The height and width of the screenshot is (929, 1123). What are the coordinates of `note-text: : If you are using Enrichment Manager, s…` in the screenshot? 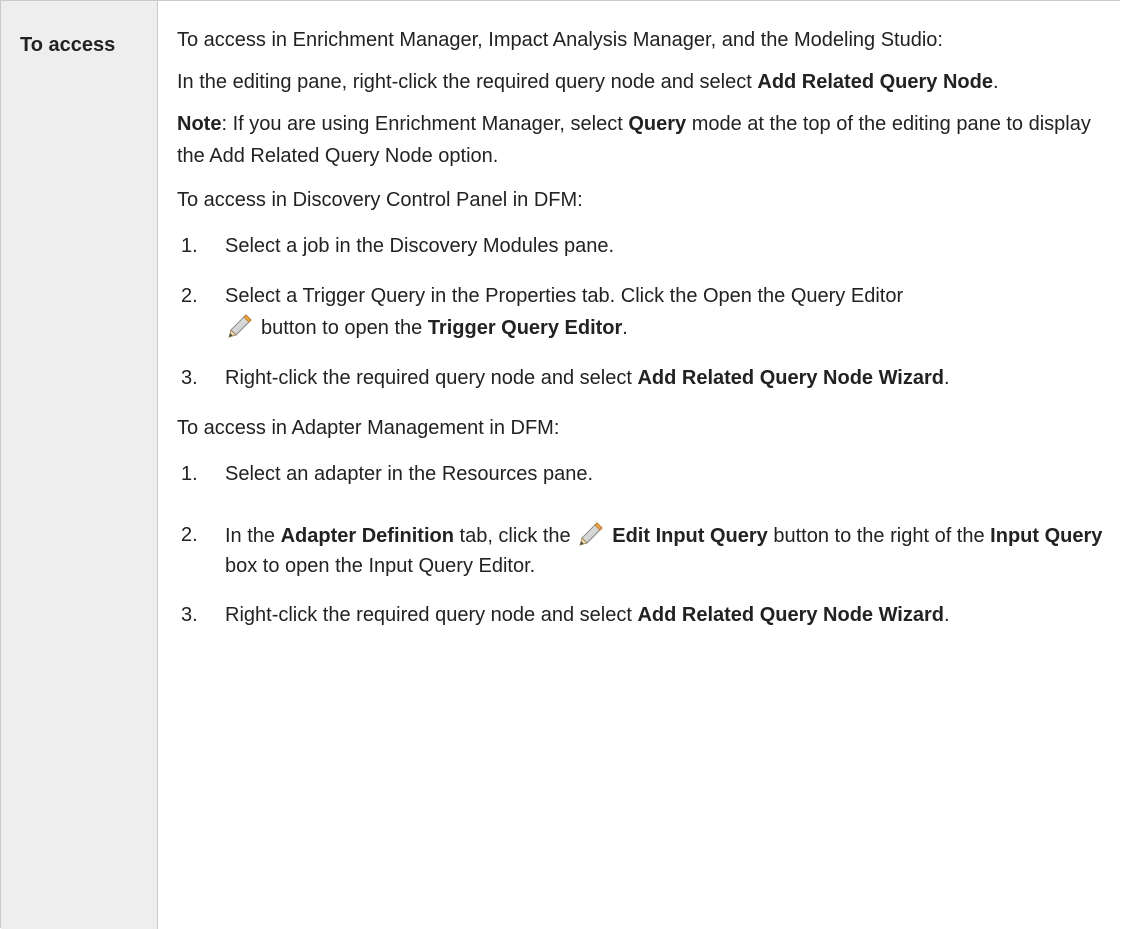 It's located at (425, 124).